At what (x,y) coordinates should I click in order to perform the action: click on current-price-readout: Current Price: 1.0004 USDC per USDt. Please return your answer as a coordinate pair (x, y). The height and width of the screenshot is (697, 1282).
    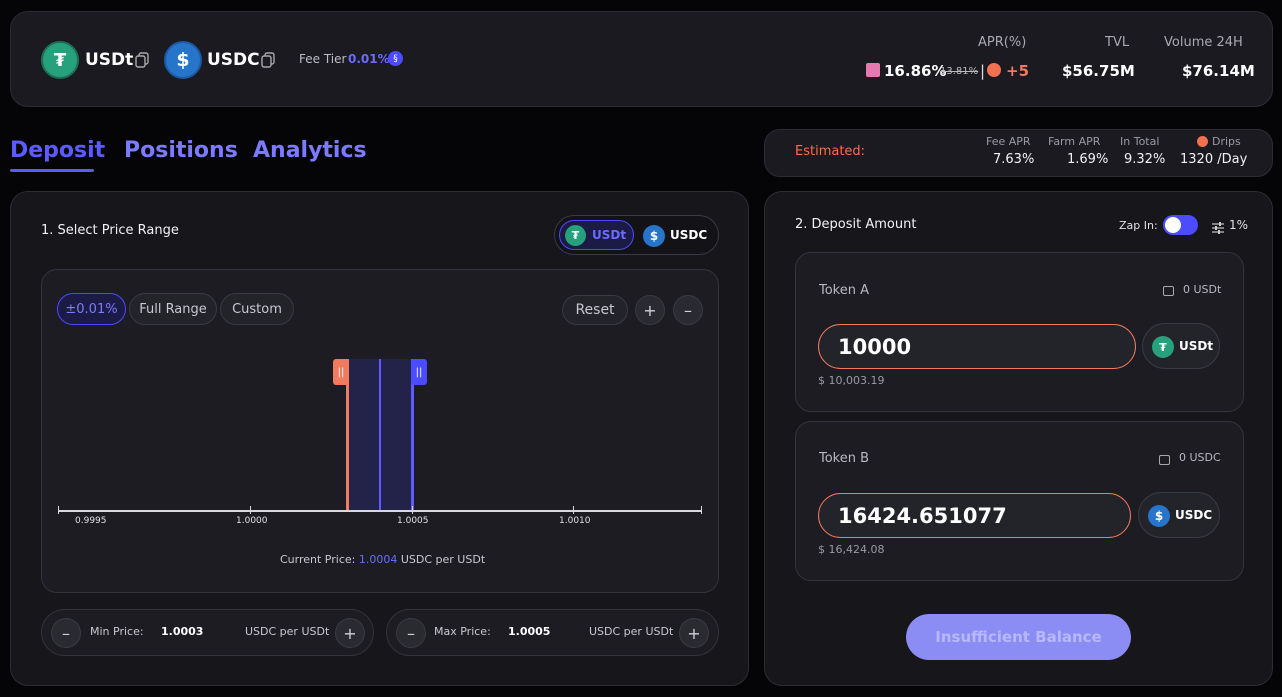
    Looking at the image, I should click on (382, 559).